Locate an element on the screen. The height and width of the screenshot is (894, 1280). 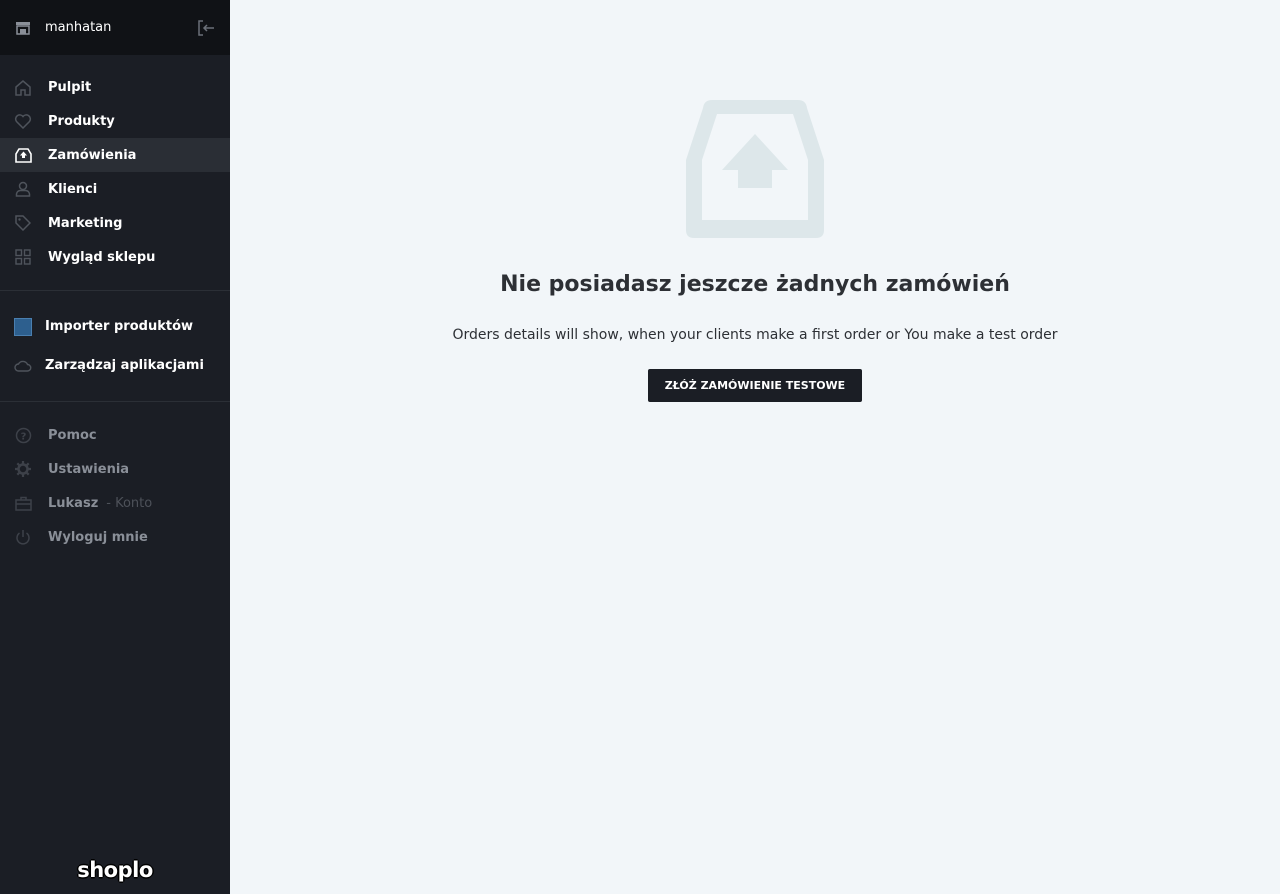
cloud-icon is located at coordinates (23, 366).